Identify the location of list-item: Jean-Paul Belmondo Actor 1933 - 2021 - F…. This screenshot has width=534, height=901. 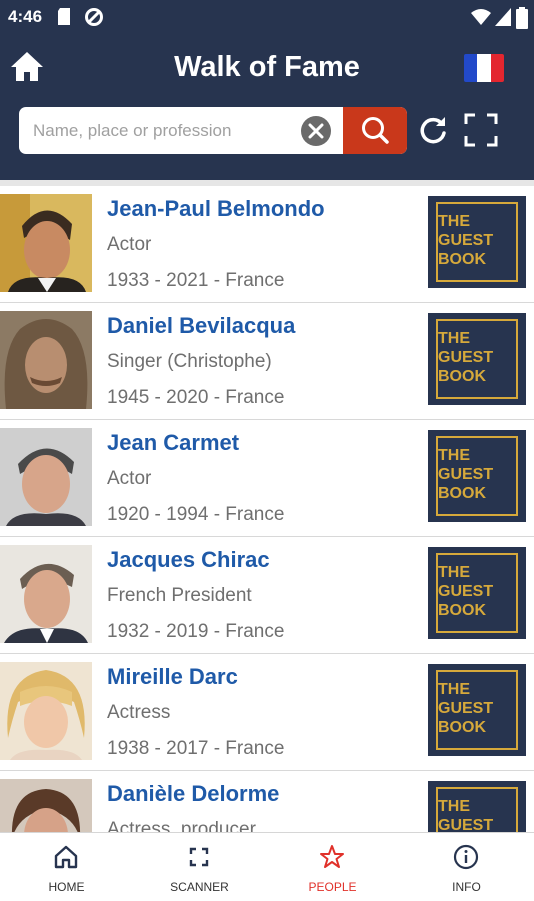
(267, 245).